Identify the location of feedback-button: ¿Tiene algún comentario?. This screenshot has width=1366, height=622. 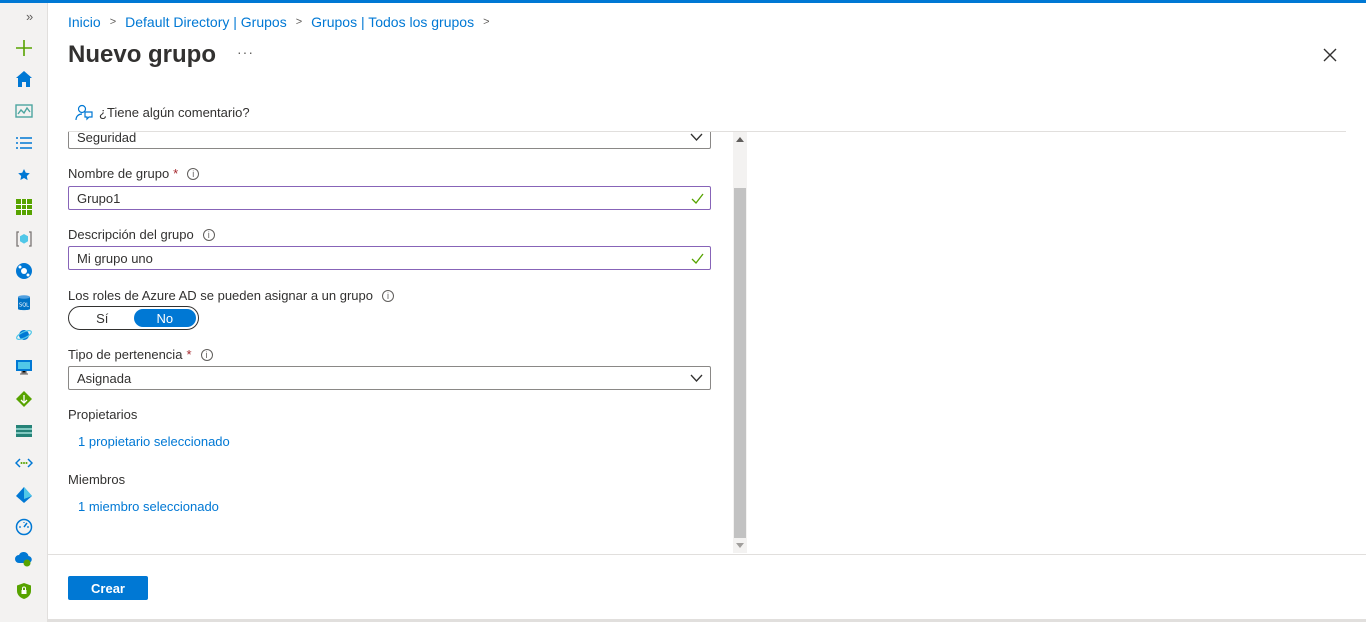
(162, 112).